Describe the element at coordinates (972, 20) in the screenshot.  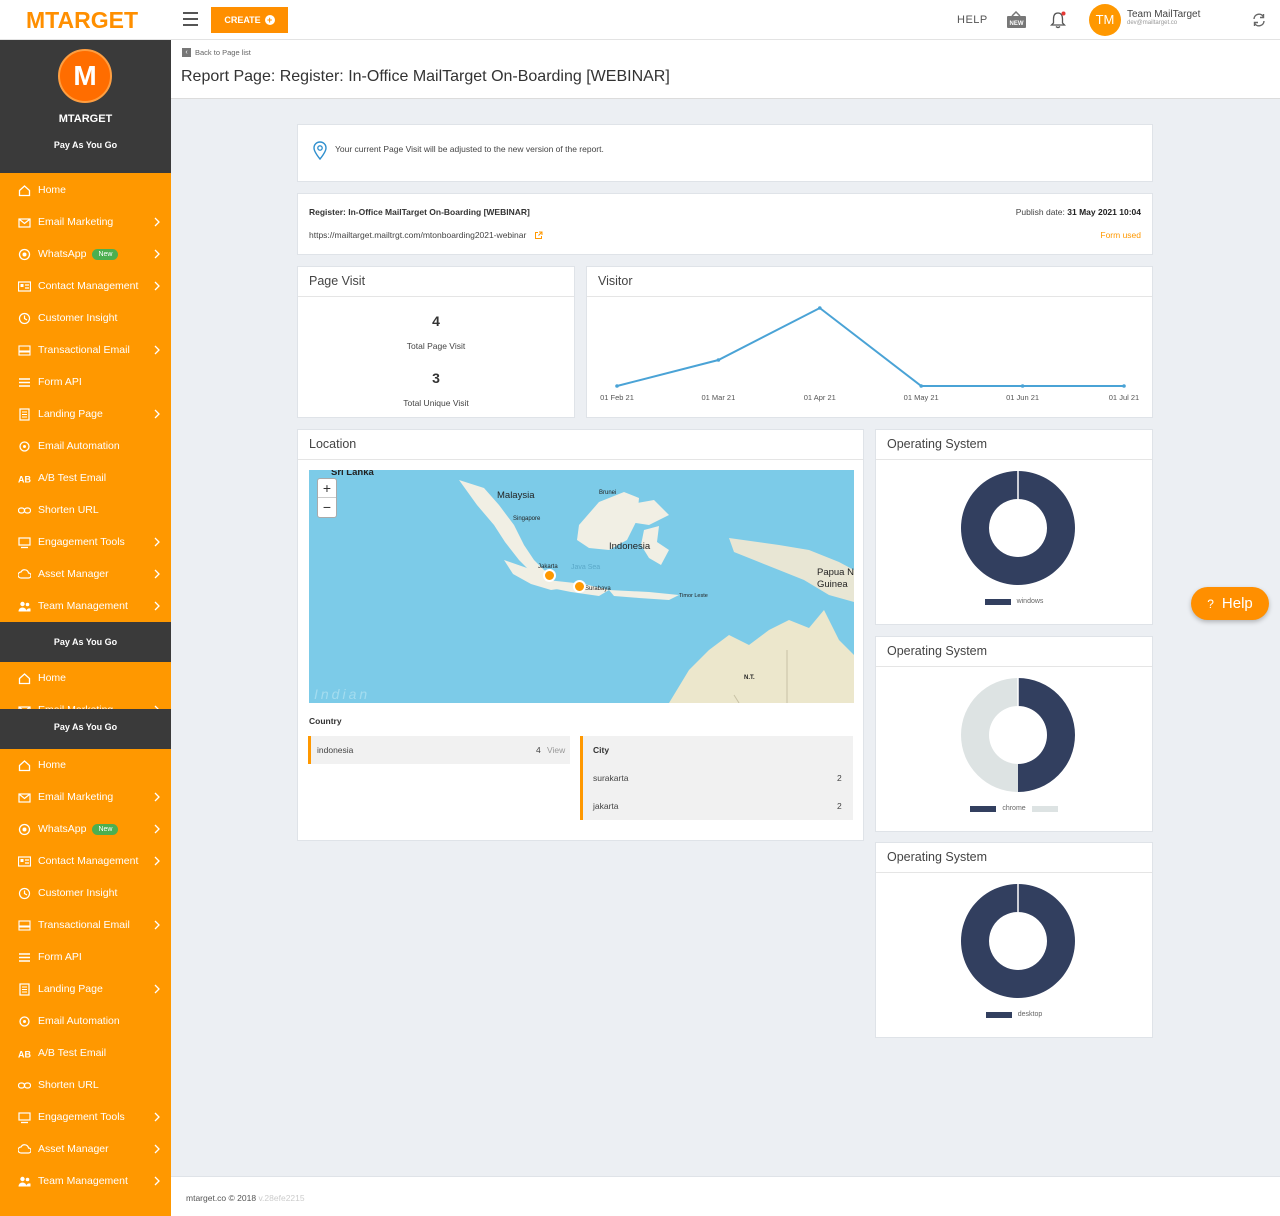
I see `help-link: HELP` at that location.